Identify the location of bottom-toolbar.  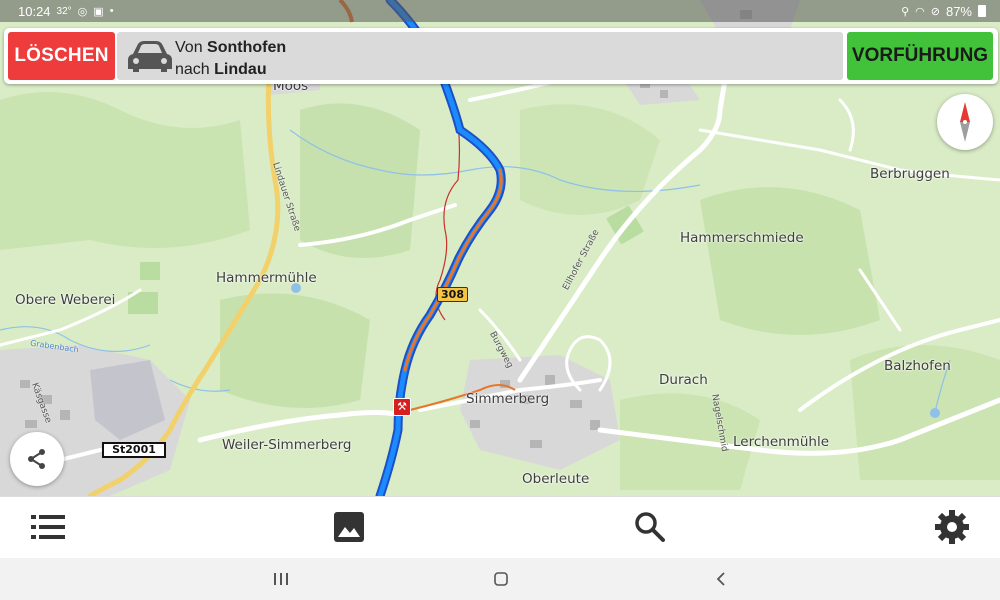
(500, 527).